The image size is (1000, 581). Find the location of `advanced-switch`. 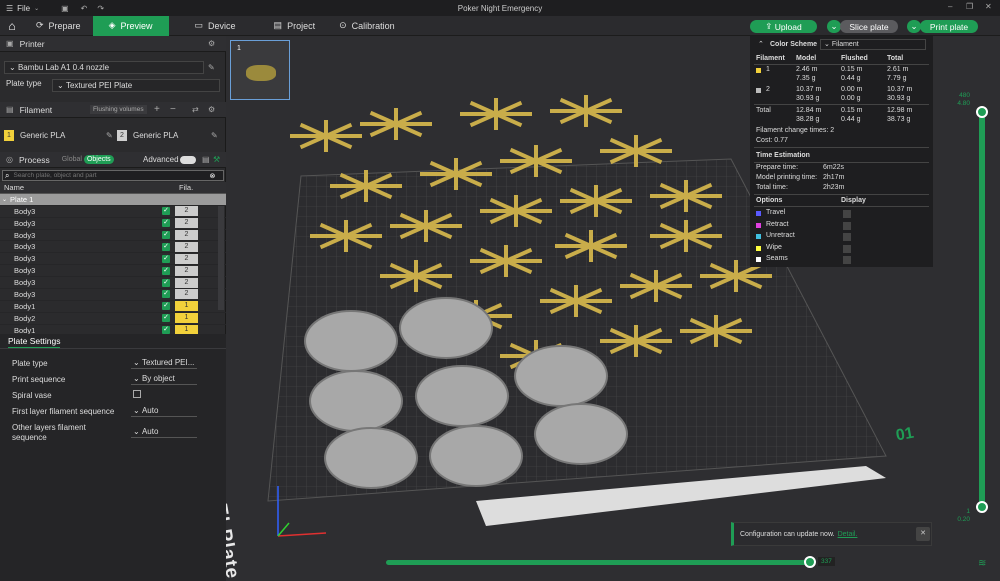

advanced-switch is located at coordinates (188, 159).